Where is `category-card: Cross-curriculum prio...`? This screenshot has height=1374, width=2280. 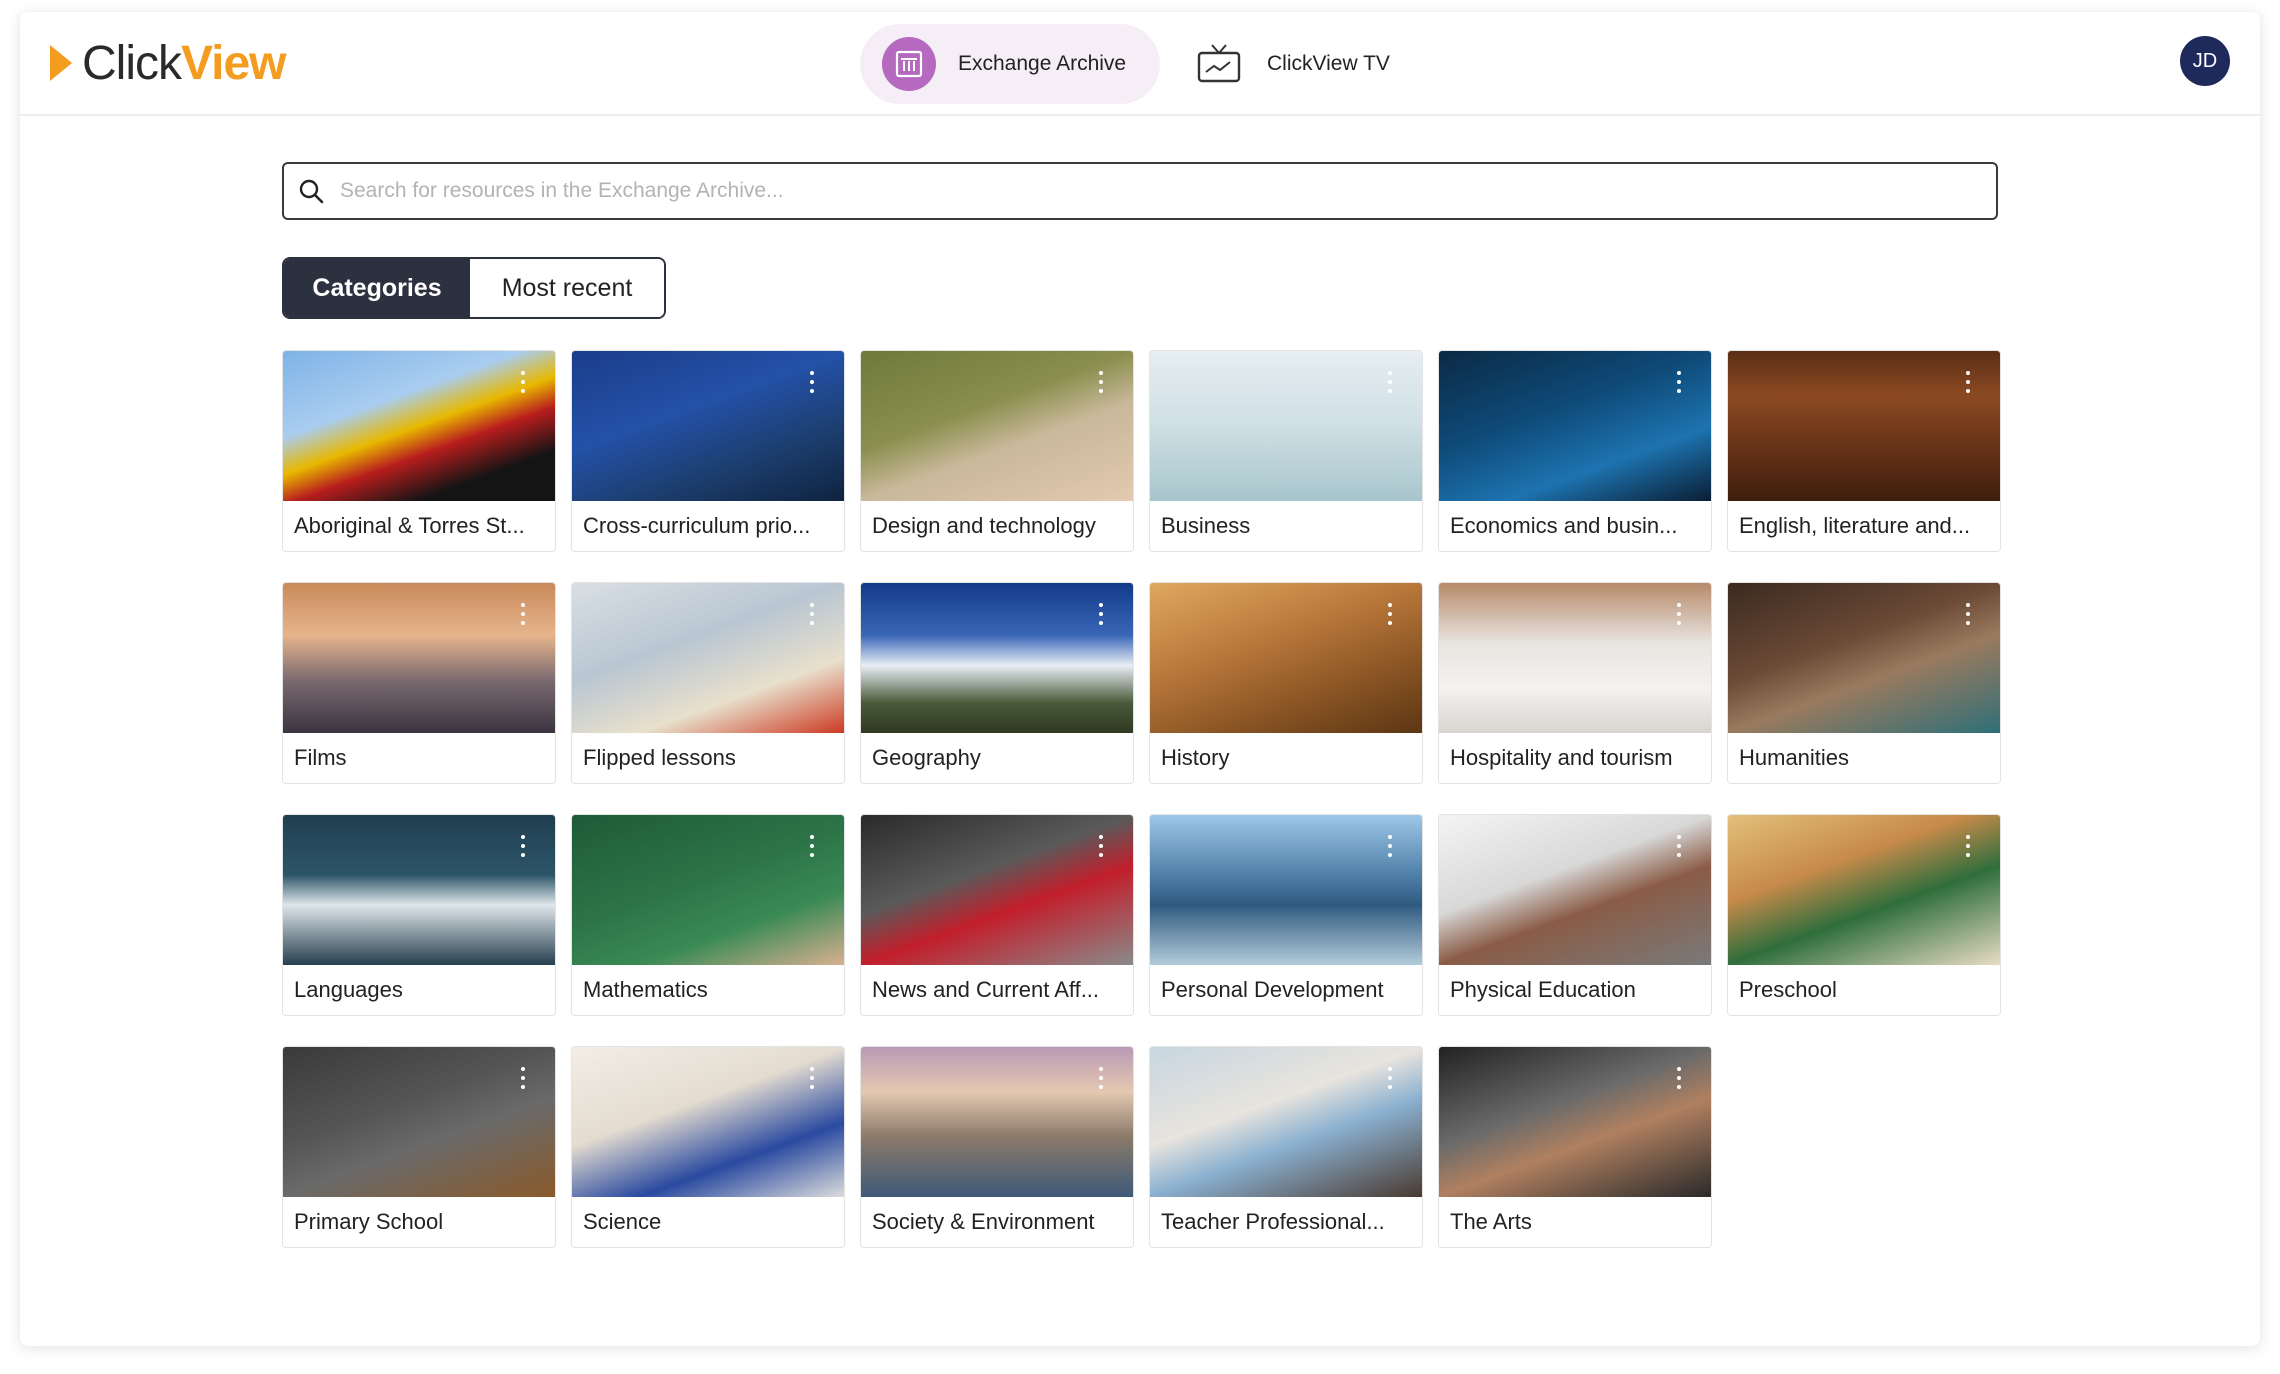 category-card: Cross-curriculum prio... is located at coordinates (708, 451).